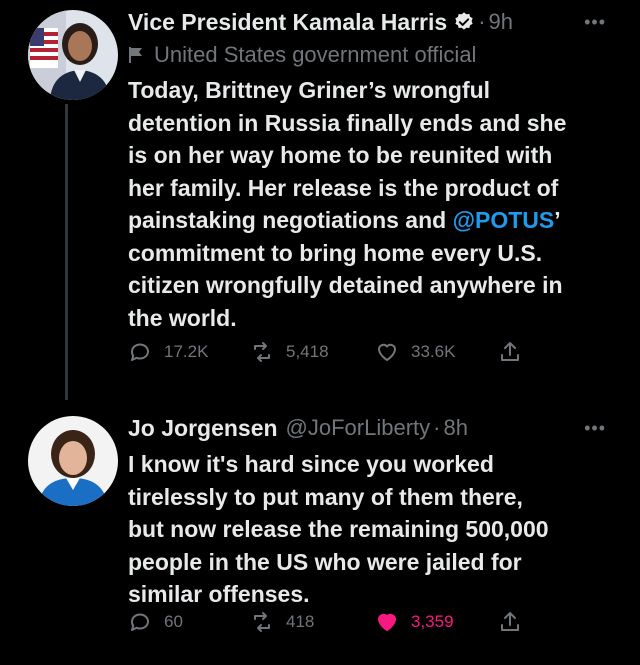 Image resolution: width=640 pixels, height=665 pixels. I want to click on like-count: 33.6K, so click(433, 351).